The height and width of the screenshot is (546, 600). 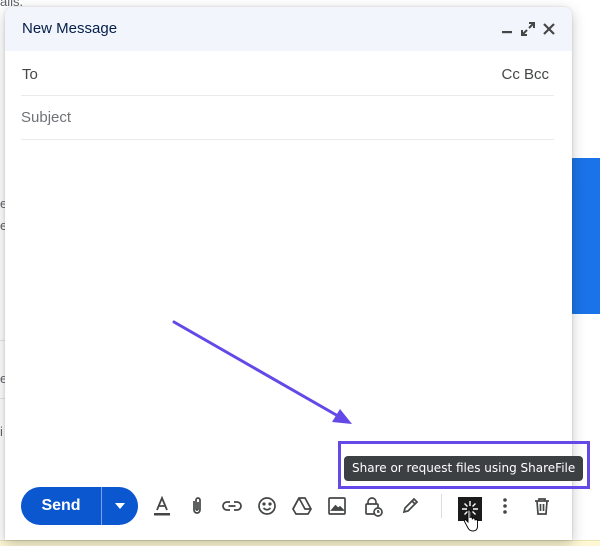 What do you see at coordinates (288, 29) in the screenshot?
I see `compose-header: New Message` at bounding box center [288, 29].